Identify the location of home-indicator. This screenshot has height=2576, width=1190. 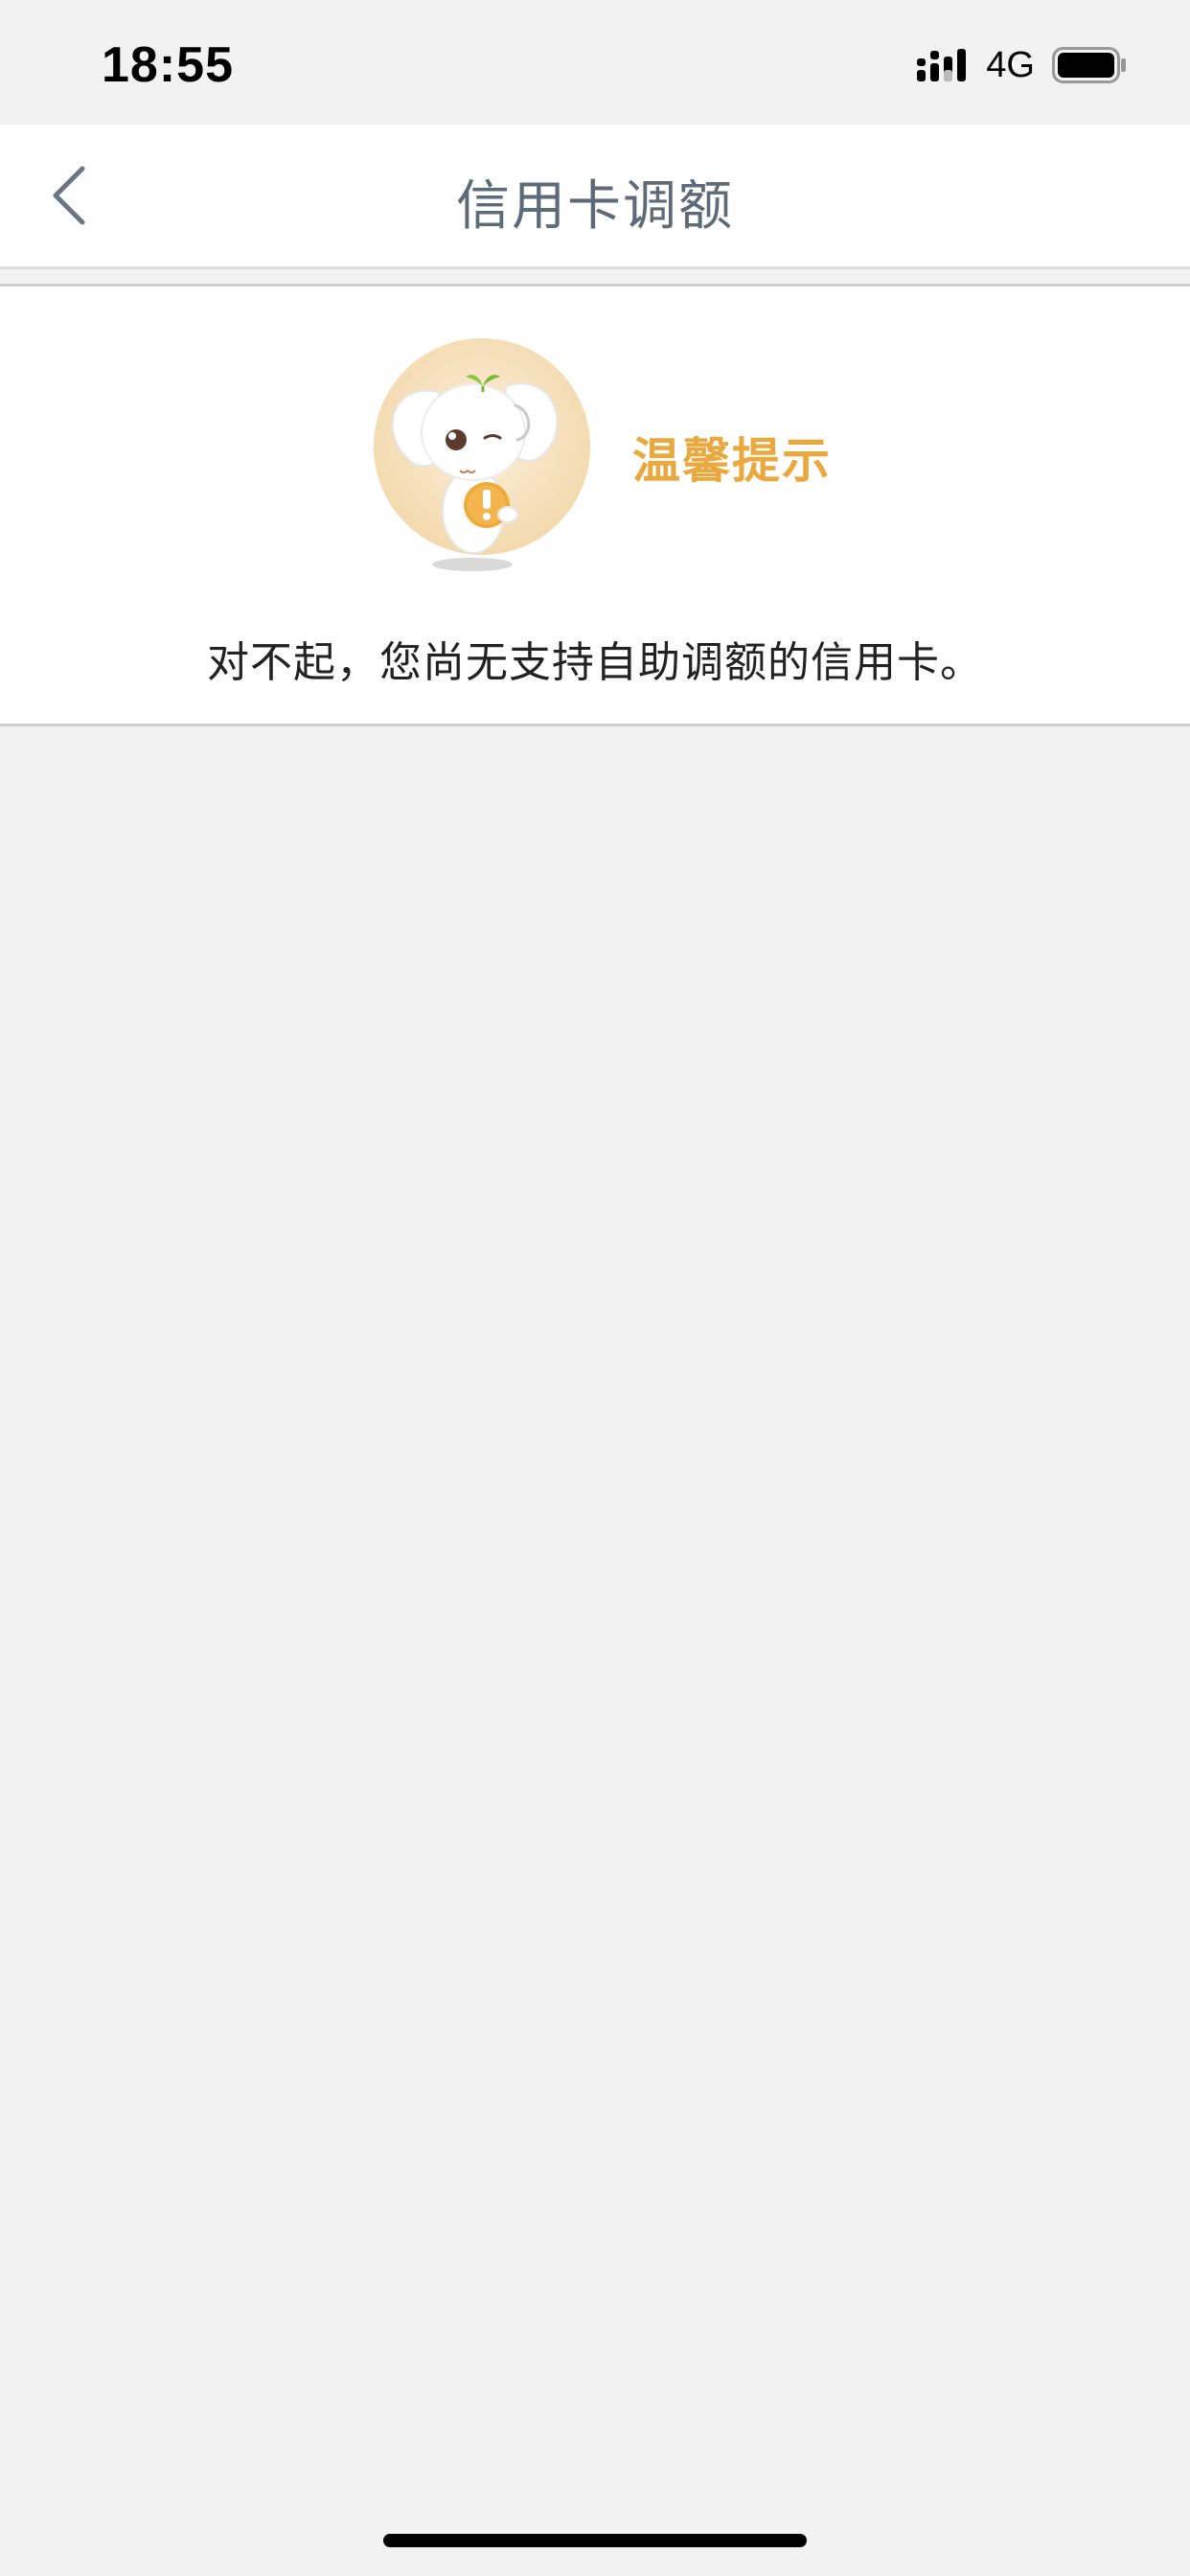
(595, 2540).